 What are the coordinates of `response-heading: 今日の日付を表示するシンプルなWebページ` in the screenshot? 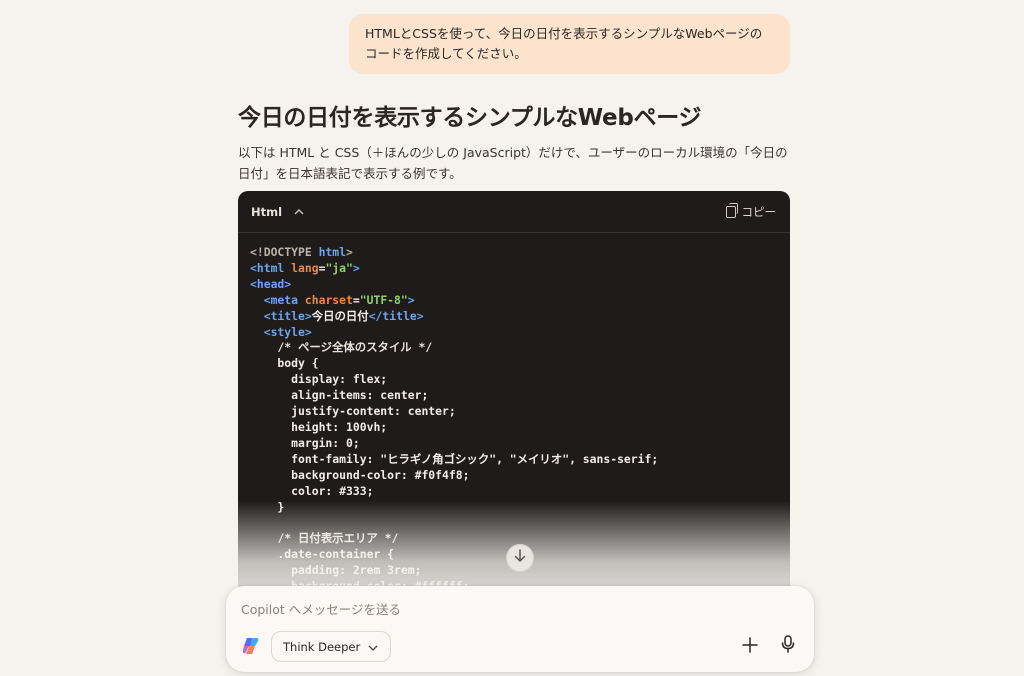 It's located at (470, 118).